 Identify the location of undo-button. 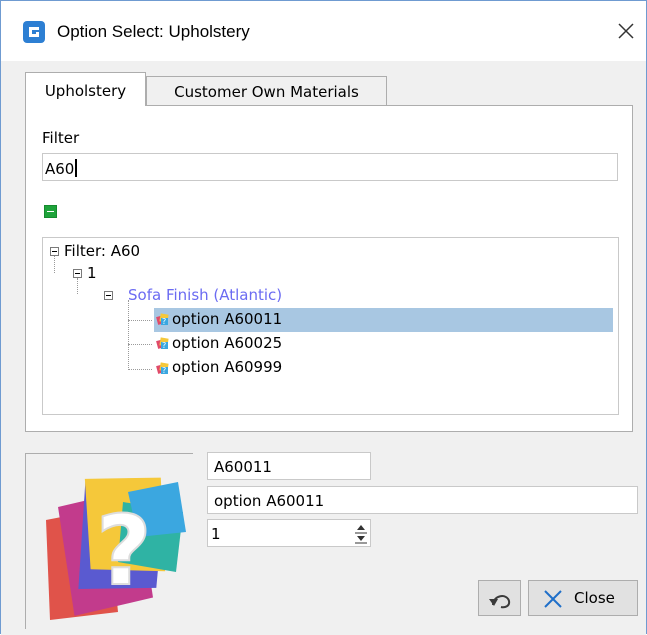
(499, 598).